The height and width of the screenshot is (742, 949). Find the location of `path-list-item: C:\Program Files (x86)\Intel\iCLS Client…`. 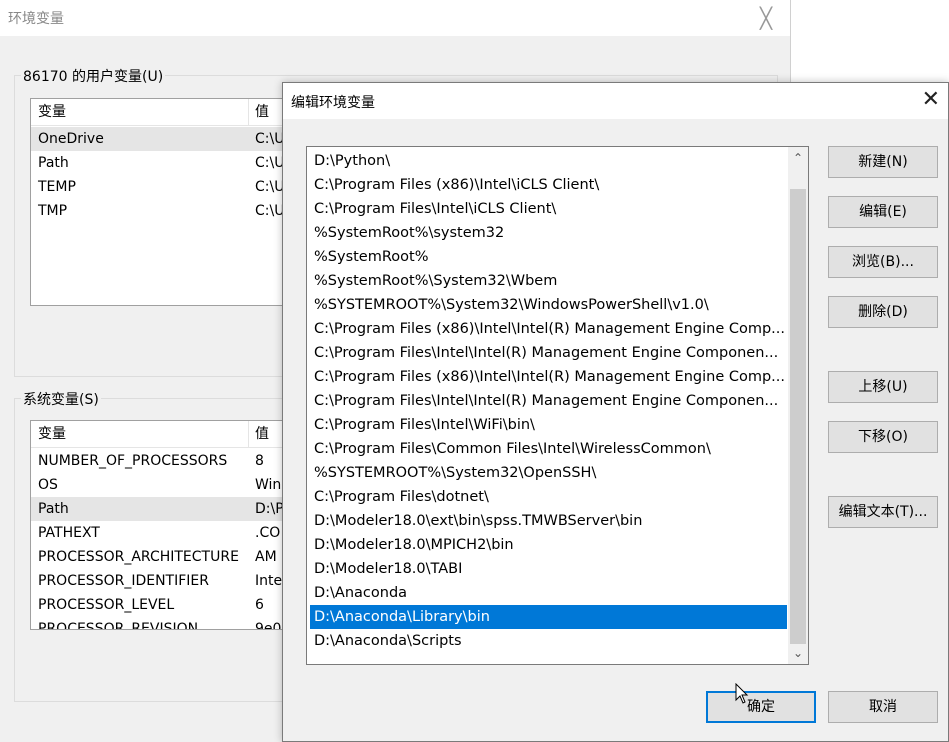

path-list-item: C:\Program Files (x86)\Intel\iCLS Client… is located at coordinates (548, 185).